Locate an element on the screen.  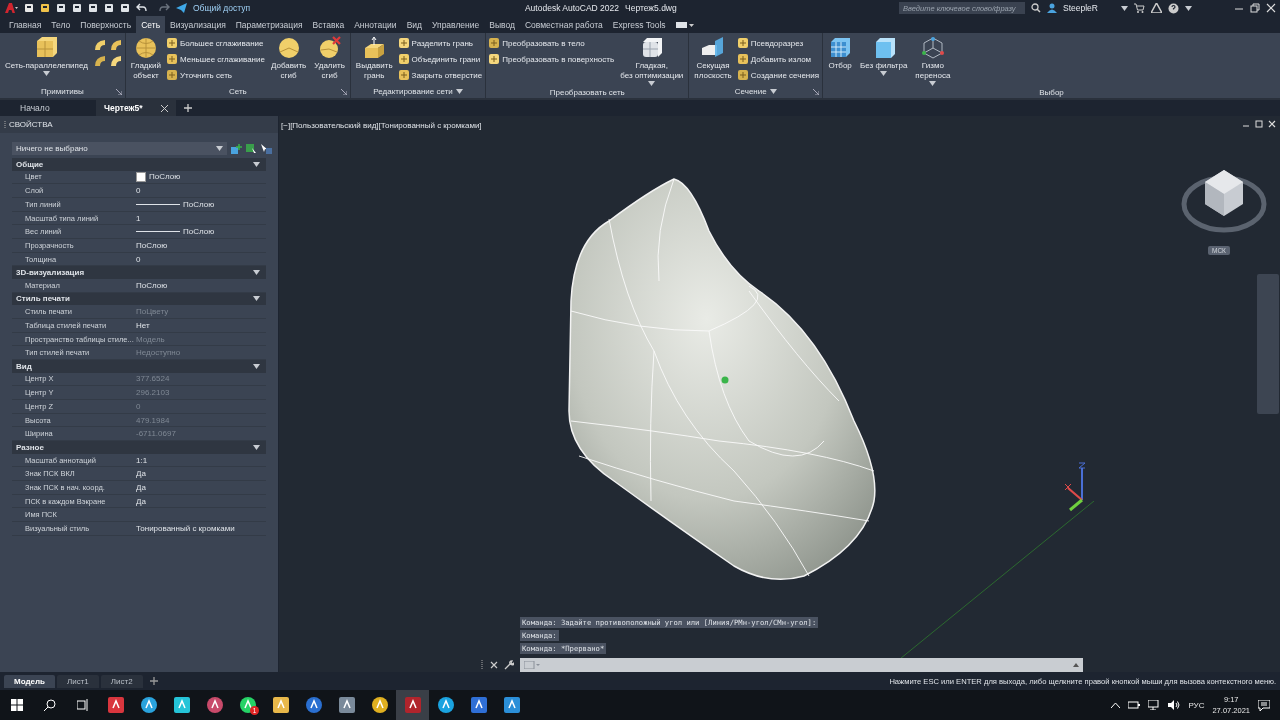
expand-icon is located at coordinates (1076, 665).